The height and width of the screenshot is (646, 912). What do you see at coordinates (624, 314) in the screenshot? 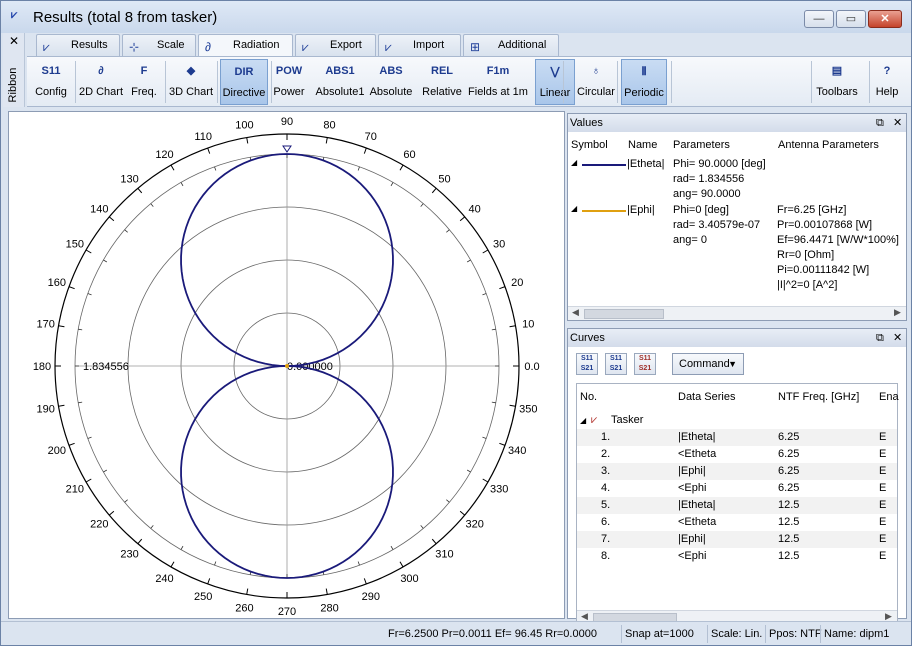
I see `scroll-thumb` at bounding box center [624, 314].